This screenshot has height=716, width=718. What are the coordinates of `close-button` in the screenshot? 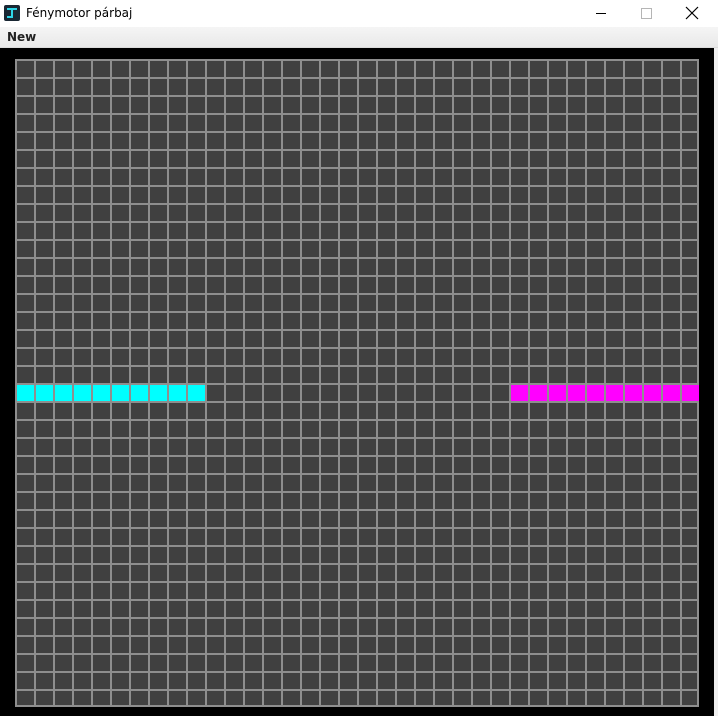 It's located at (691, 13).